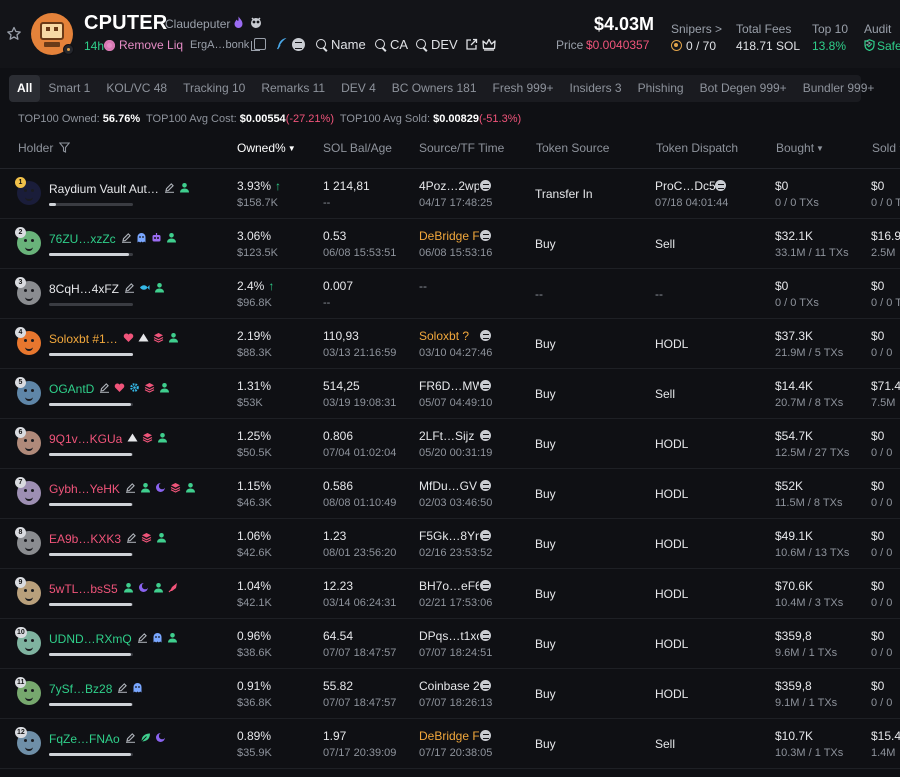 This screenshot has height=777, width=900. What do you see at coordinates (341, 44) in the screenshot?
I see `search-name-button: Name` at bounding box center [341, 44].